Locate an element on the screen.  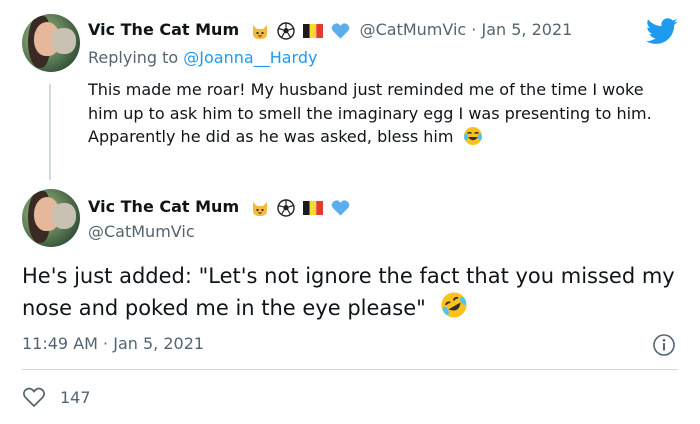
heart-outline-icon is located at coordinates (34, 397).